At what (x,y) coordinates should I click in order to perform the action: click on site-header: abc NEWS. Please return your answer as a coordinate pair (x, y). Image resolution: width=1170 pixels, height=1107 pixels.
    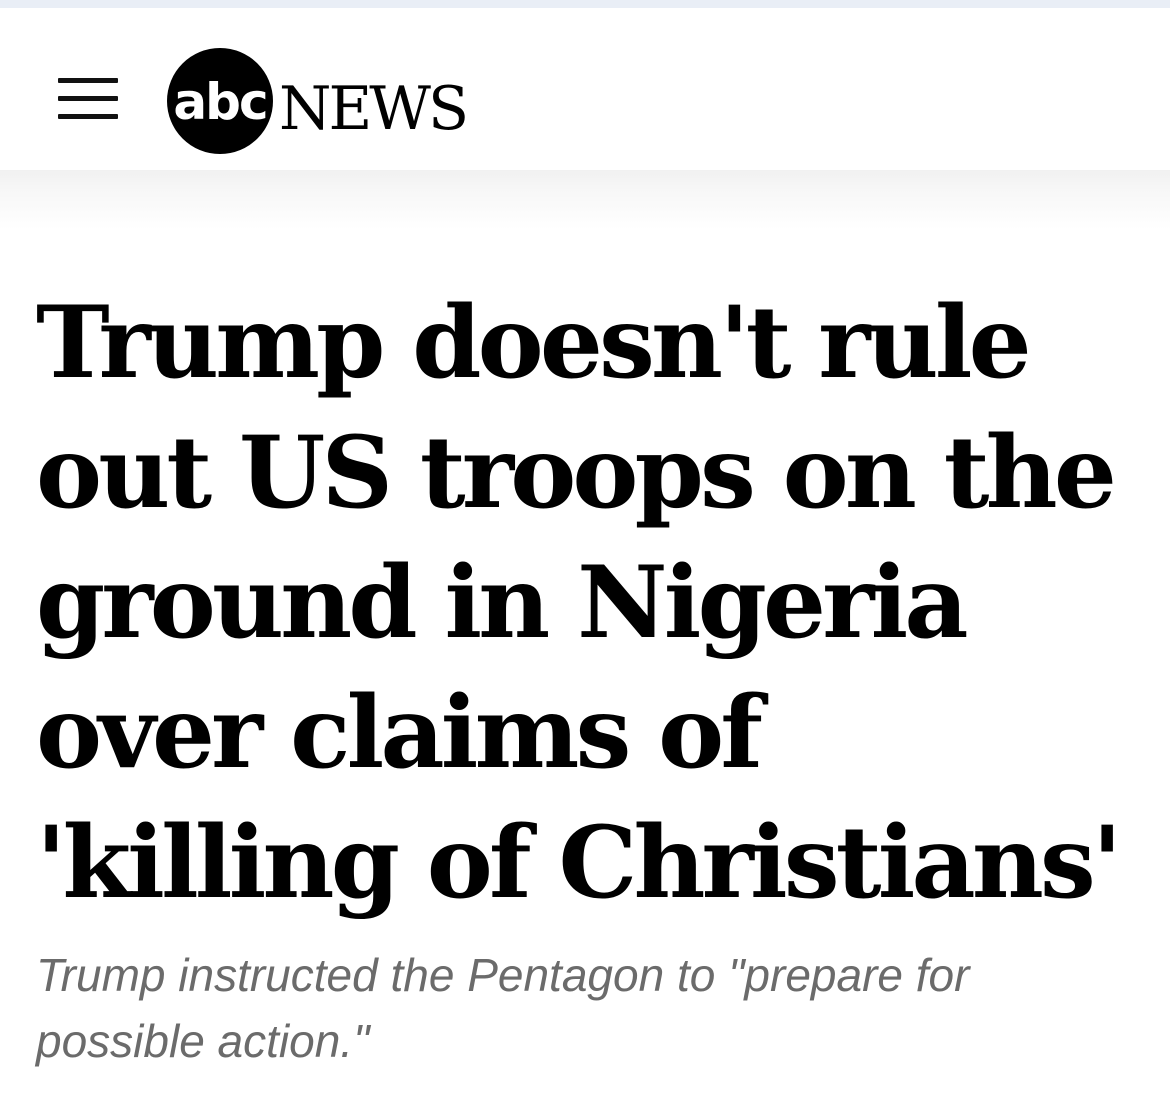
    Looking at the image, I should click on (585, 89).